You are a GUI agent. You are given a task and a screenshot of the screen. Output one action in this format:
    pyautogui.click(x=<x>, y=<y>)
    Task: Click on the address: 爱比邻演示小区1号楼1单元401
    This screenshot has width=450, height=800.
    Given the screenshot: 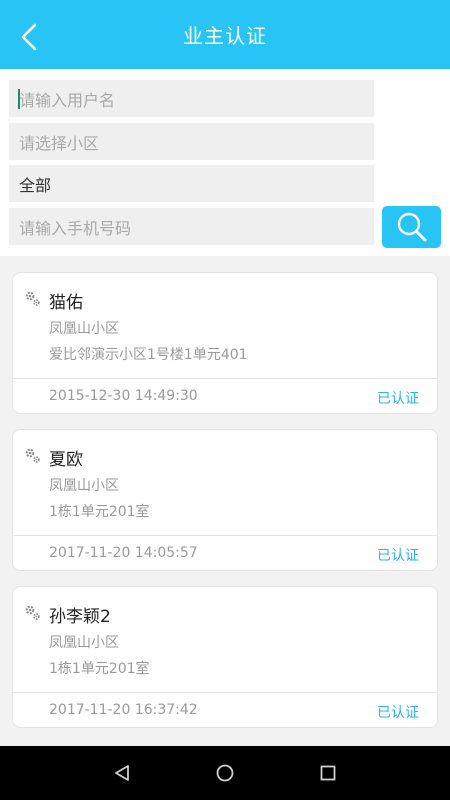 What is the action you would take?
    pyautogui.click(x=148, y=355)
    